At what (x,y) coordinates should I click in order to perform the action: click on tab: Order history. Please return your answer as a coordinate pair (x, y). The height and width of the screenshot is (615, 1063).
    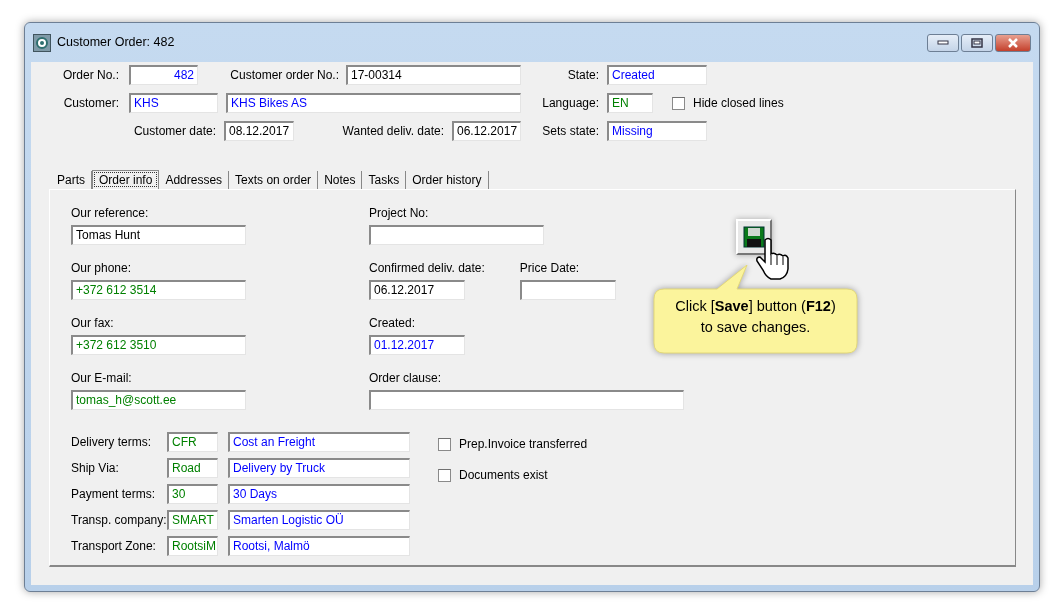
    Looking at the image, I should click on (447, 180).